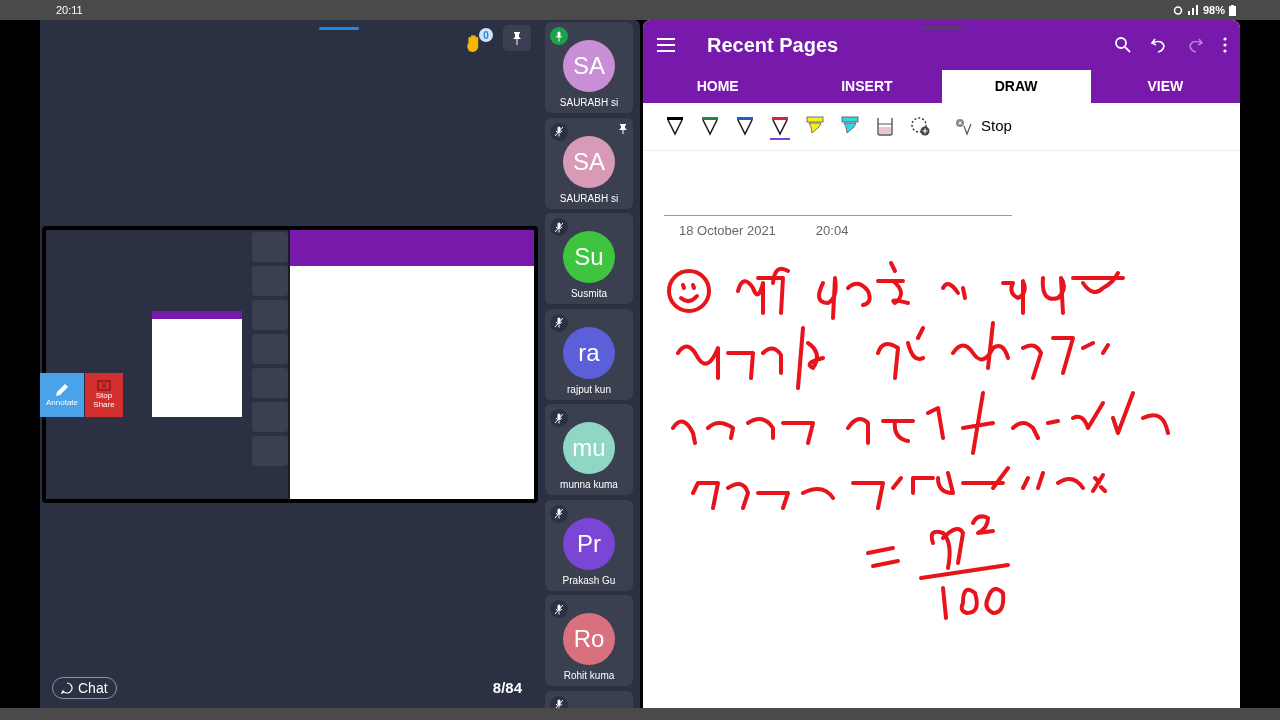 This screenshot has width=1280, height=720. I want to click on menu-icon, so click(666, 45).